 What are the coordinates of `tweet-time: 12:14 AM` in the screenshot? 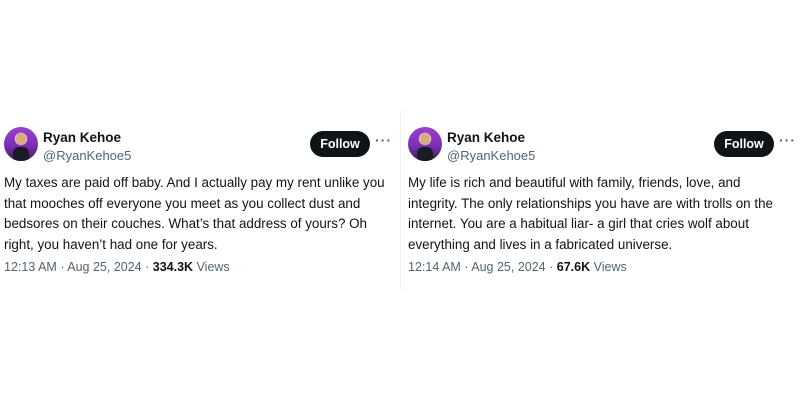 It's located at (434, 267).